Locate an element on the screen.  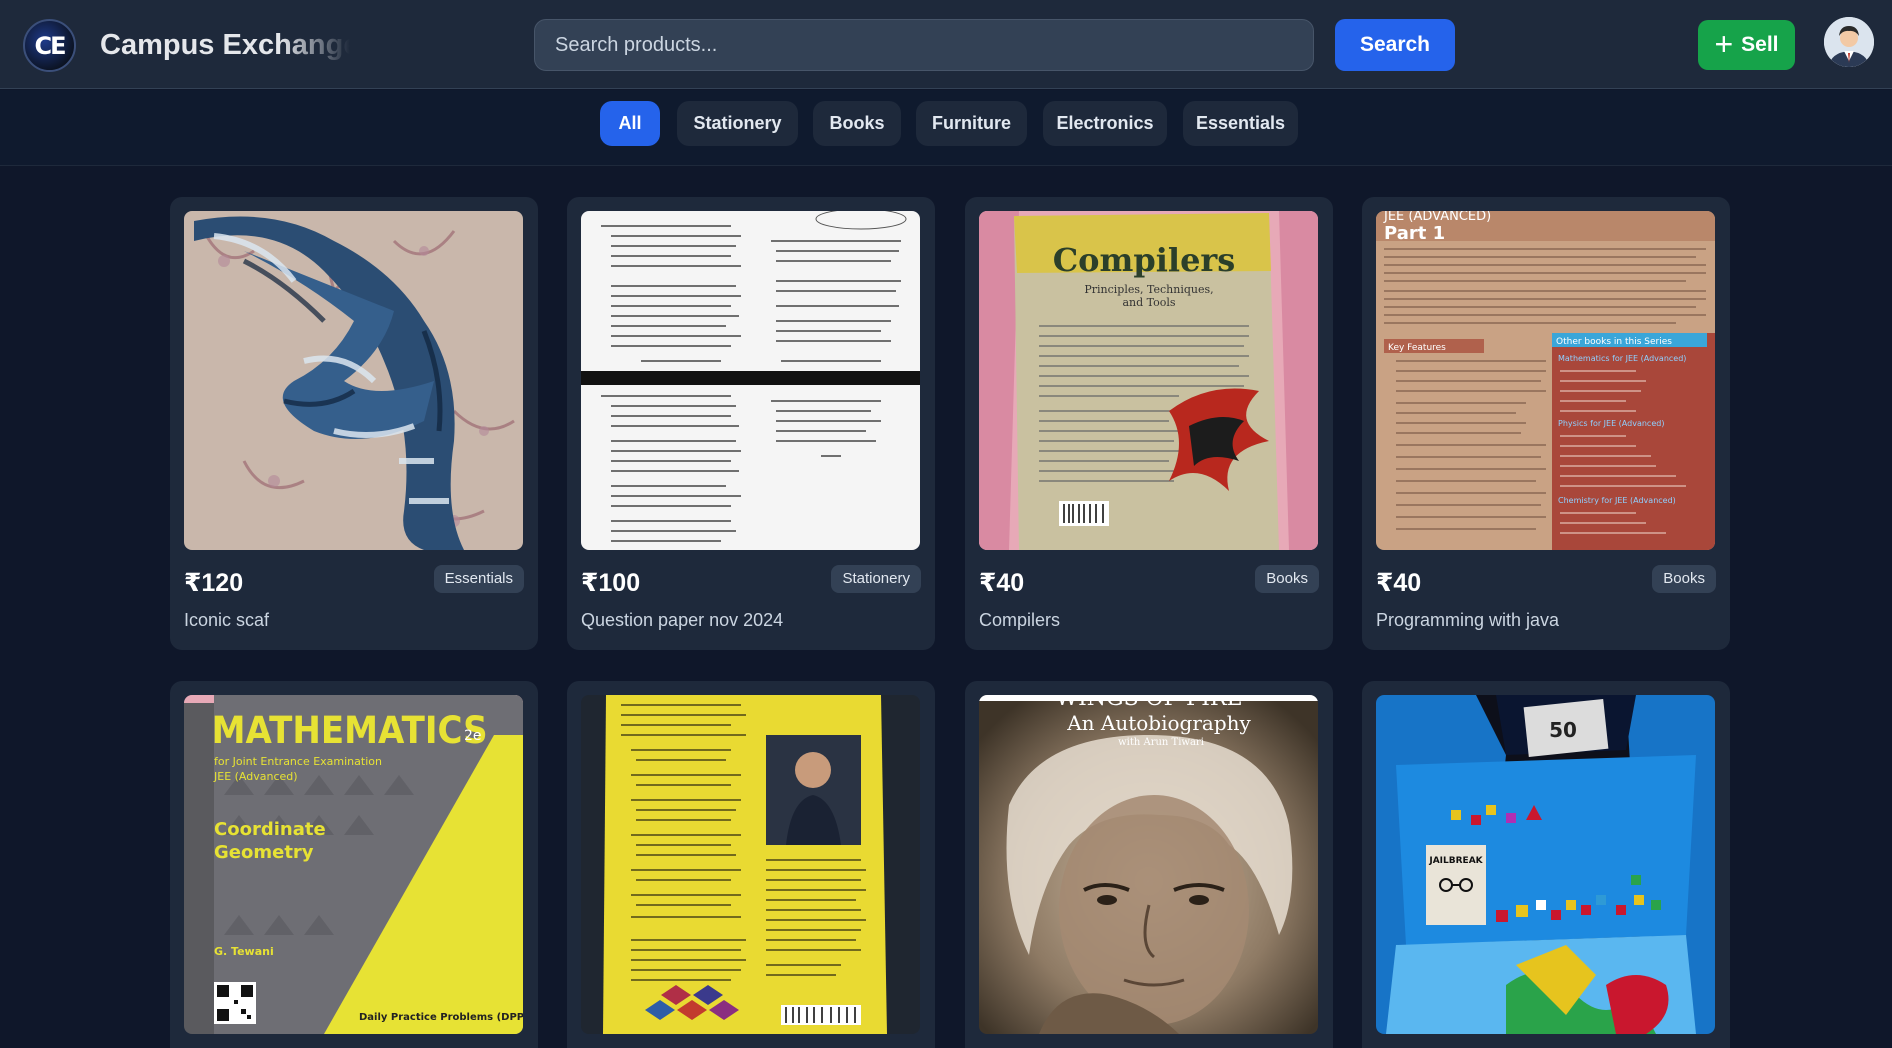
product-title: Iconic scaf is located at coordinates (227, 620).